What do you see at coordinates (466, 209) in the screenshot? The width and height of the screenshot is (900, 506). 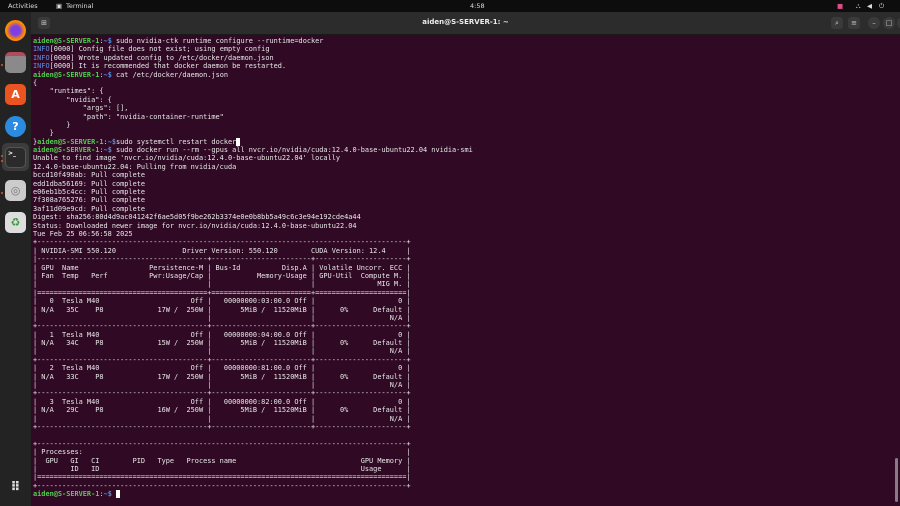 I see `output-line: 3af11d09e9cd: Pull complete` at bounding box center [466, 209].